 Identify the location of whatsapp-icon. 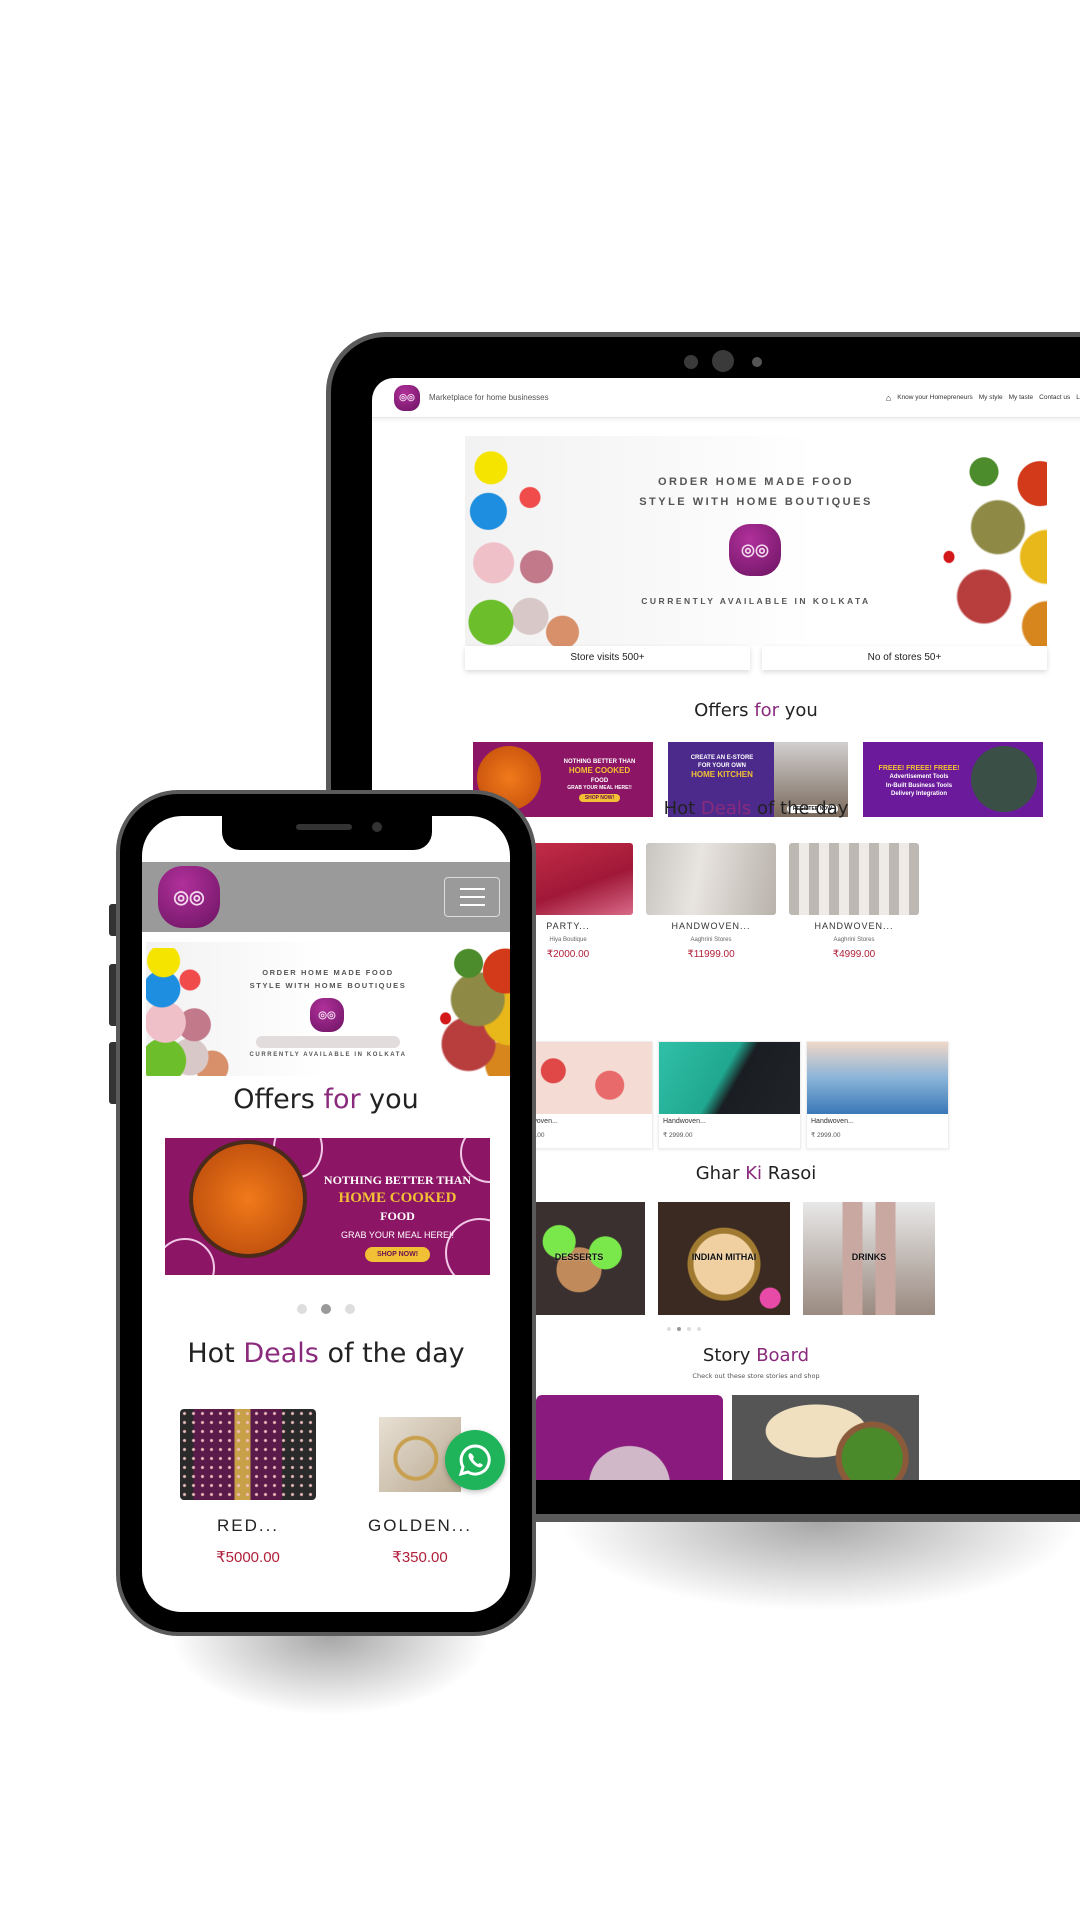
(474, 1460).